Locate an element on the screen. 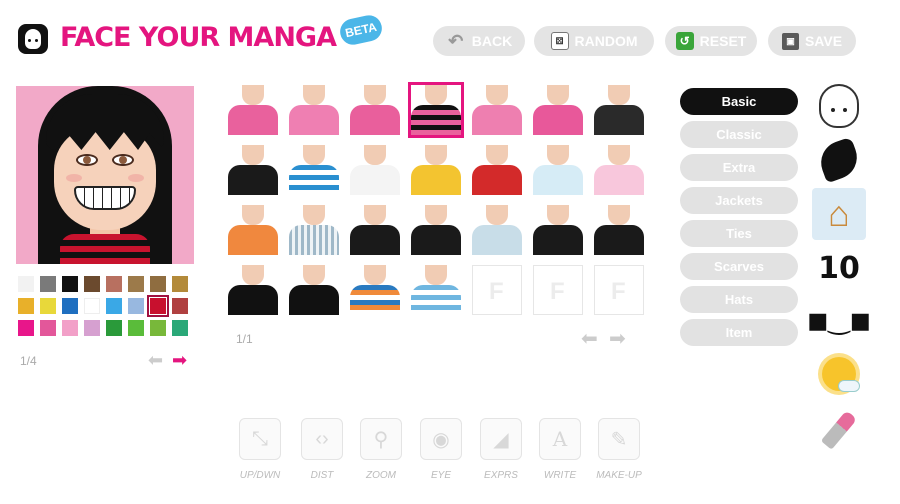  write-icon: A is located at coordinates (560, 439).